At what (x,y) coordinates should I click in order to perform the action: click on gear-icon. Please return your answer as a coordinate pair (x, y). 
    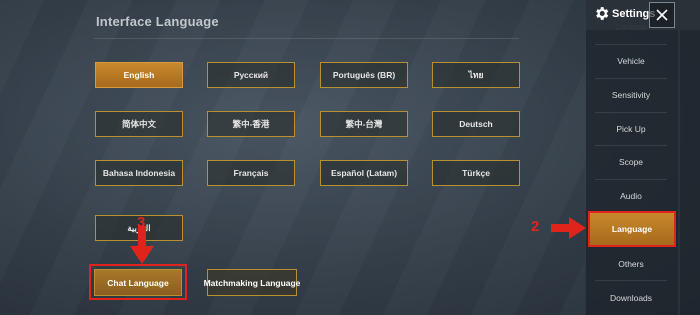
    Looking at the image, I should click on (602, 13).